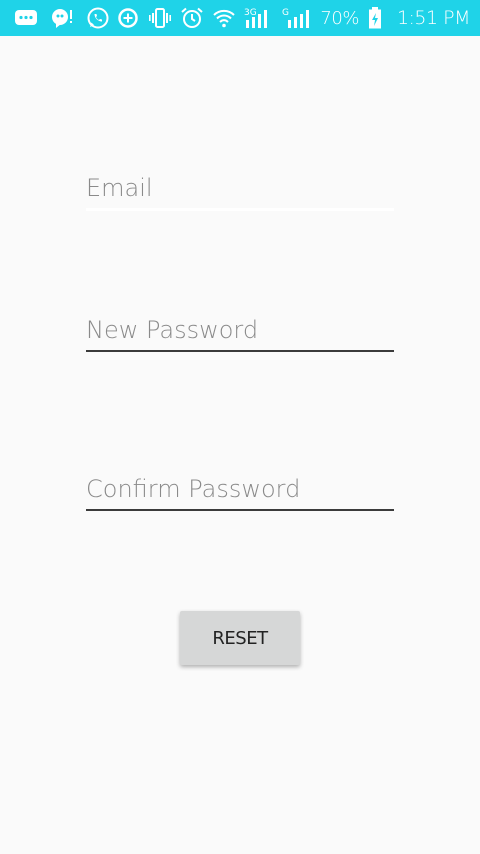 Image resolution: width=480 pixels, height=854 pixels. I want to click on network-g-label: G, so click(285, 13).